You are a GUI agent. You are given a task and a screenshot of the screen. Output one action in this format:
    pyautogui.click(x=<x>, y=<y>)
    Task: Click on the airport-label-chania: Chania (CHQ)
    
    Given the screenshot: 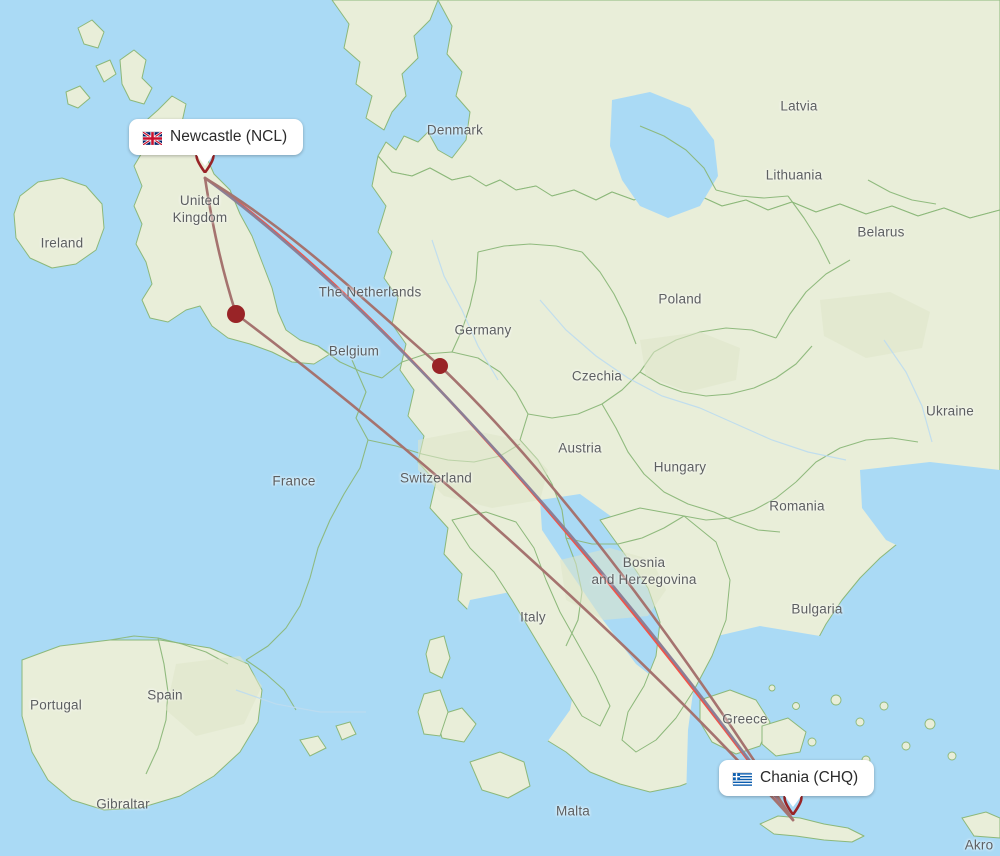 What is the action you would take?
    pyautogui.click(x=797, y=778)
    